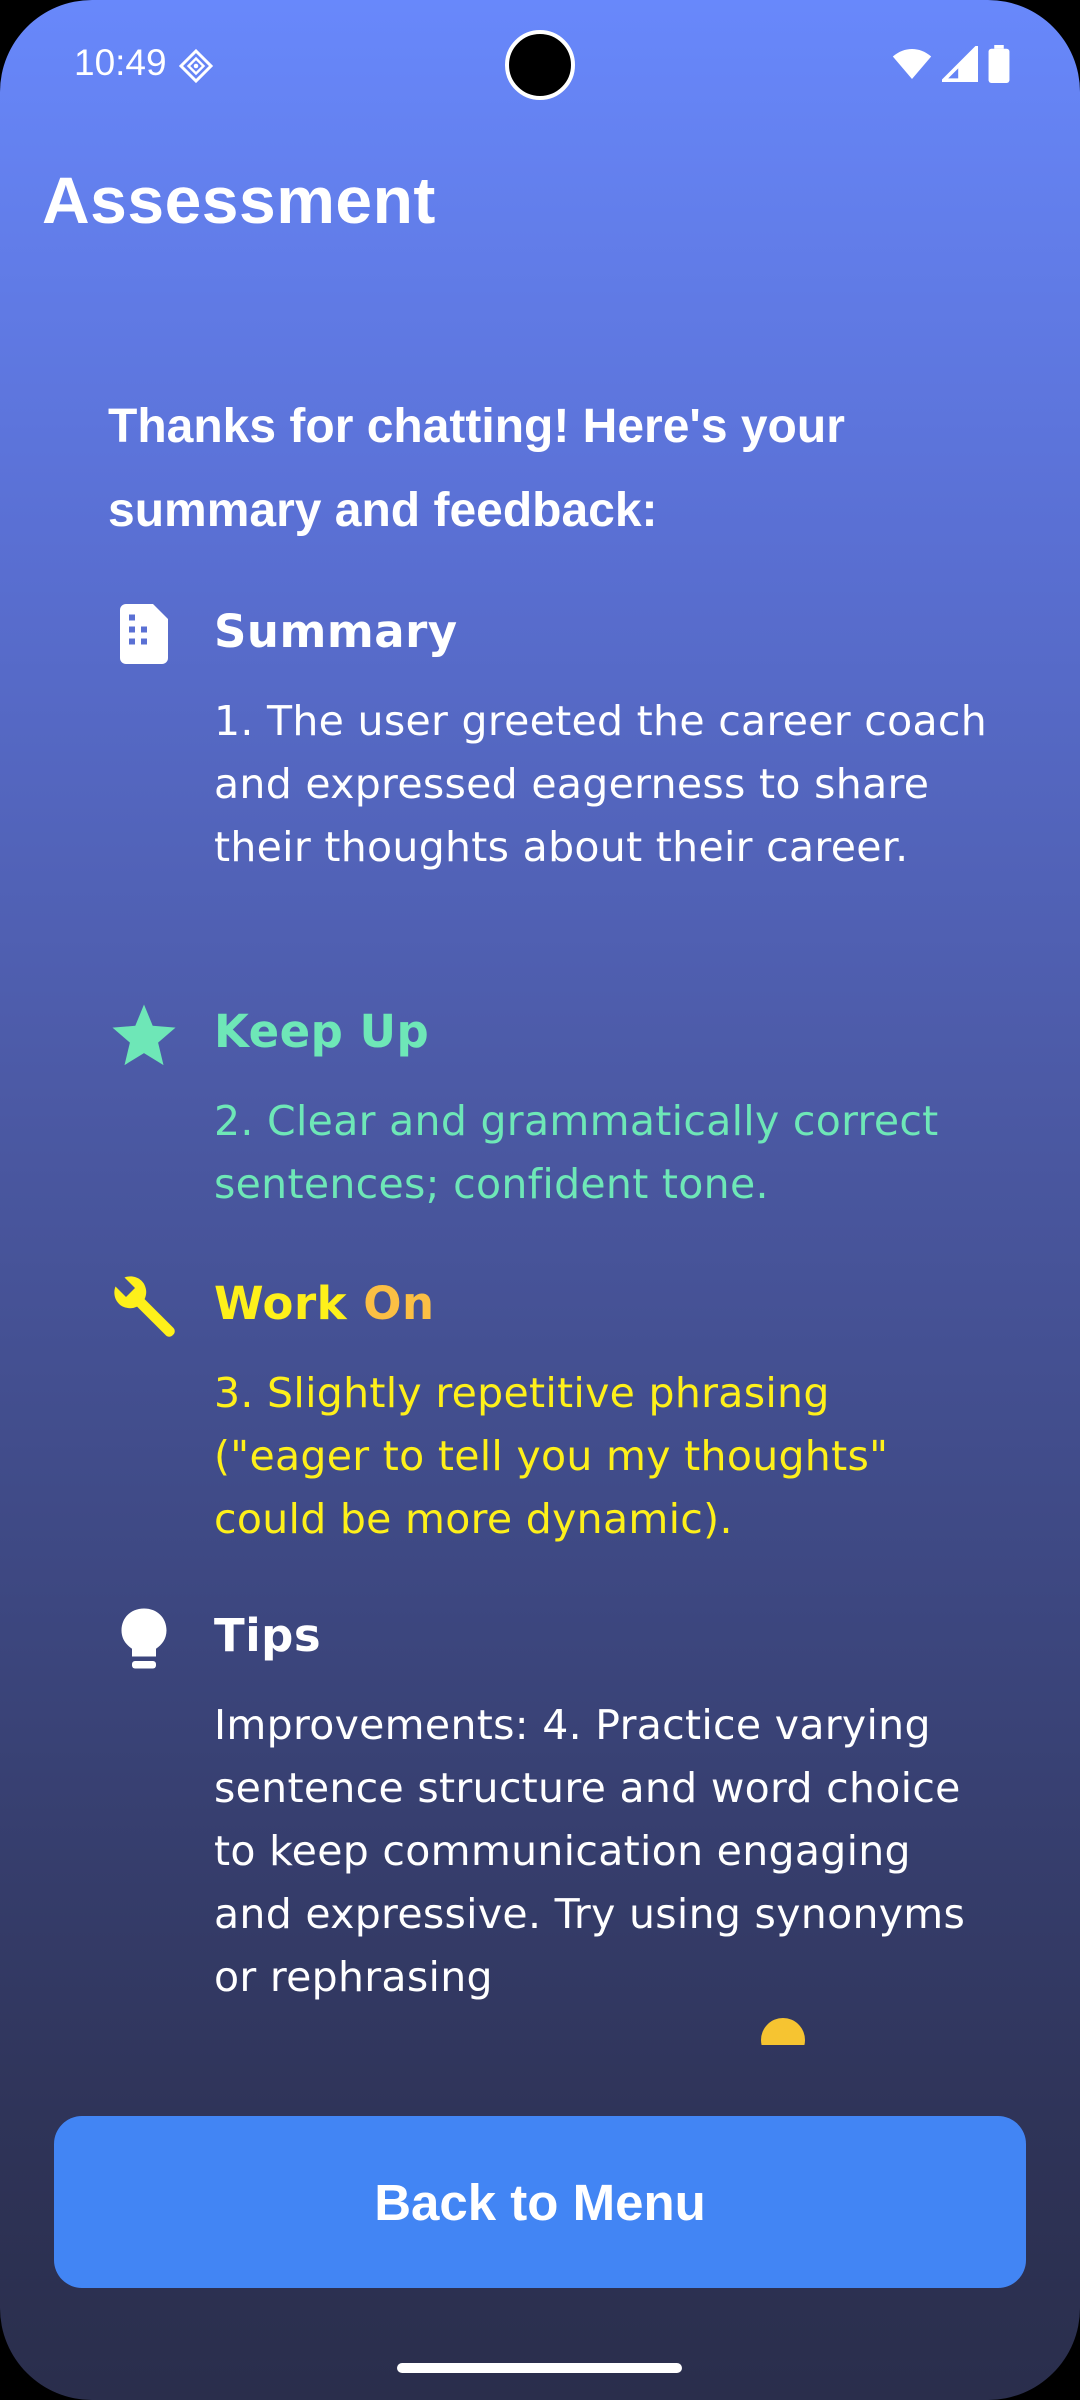 This screenshot has height=2400, width=1080. I want to click on keep-up-heading: Keep Up, so click(322, 1031).